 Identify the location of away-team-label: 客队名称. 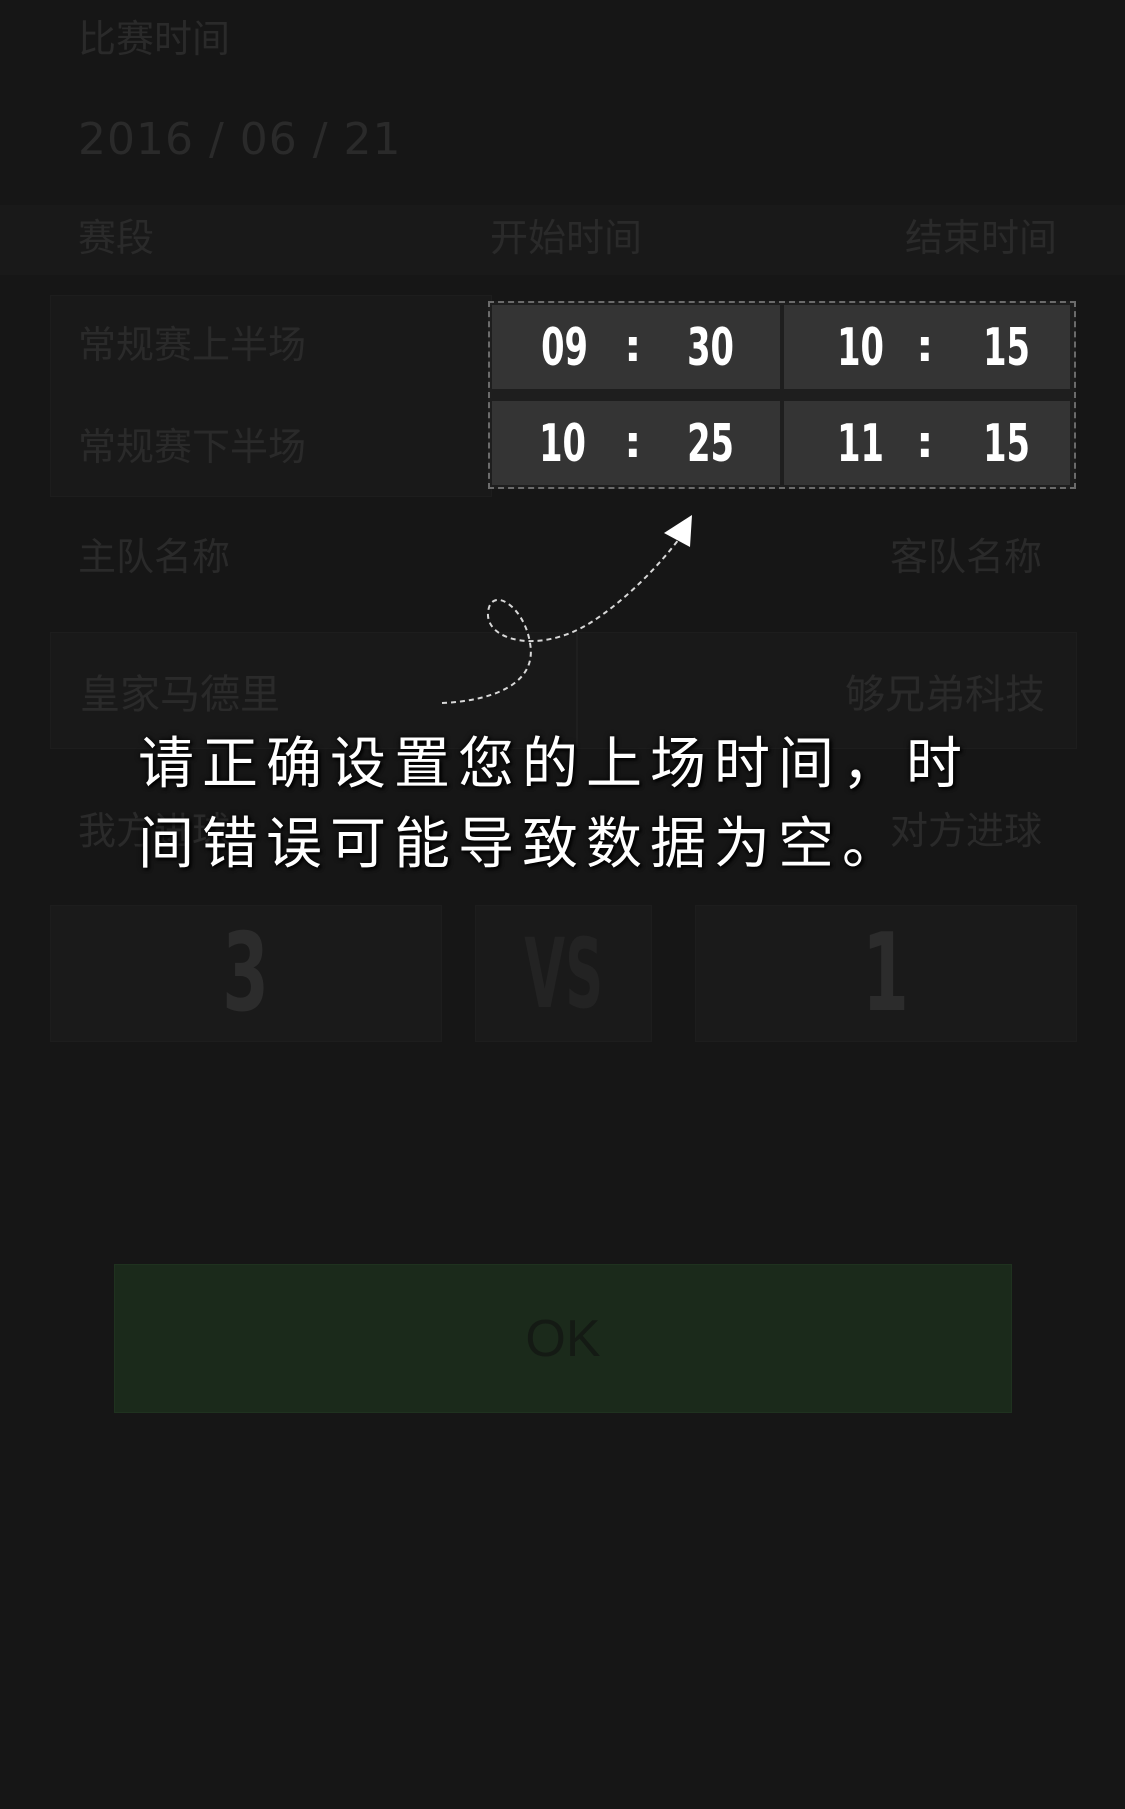
(965, 557).